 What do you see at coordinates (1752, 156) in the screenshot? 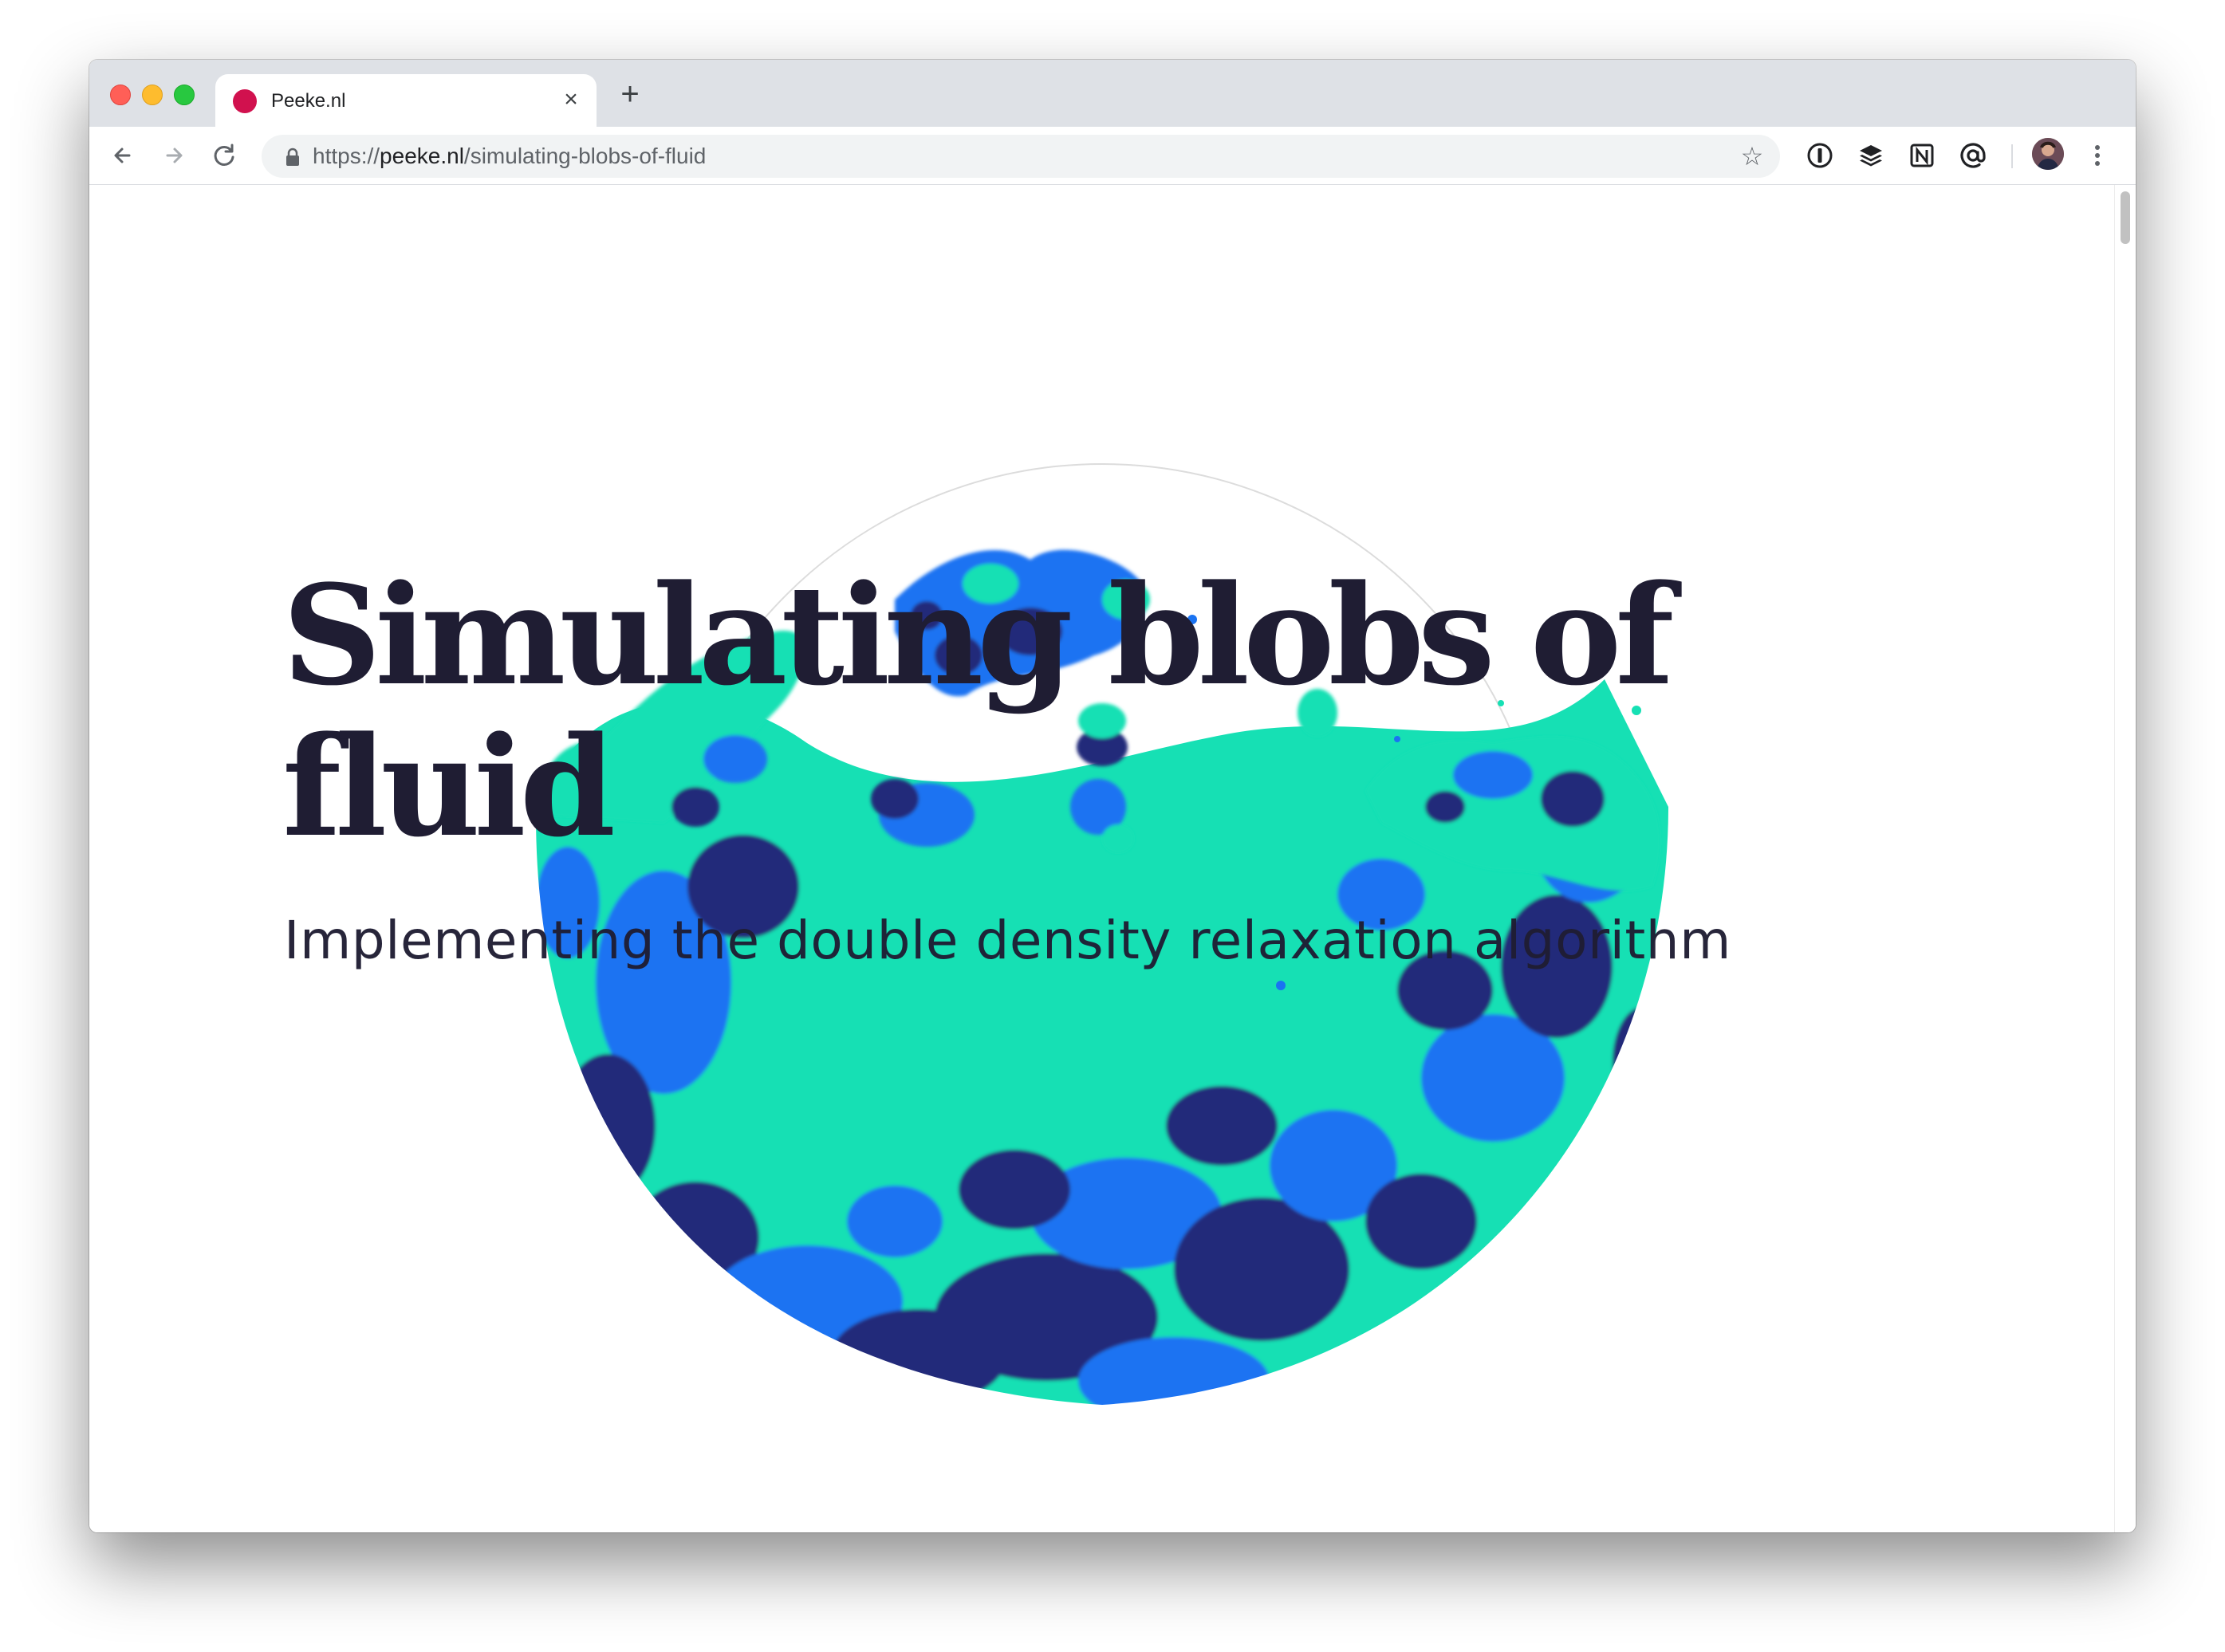
I see `bookmark-star-icon: ☆` at bounding box center [1752, 156].